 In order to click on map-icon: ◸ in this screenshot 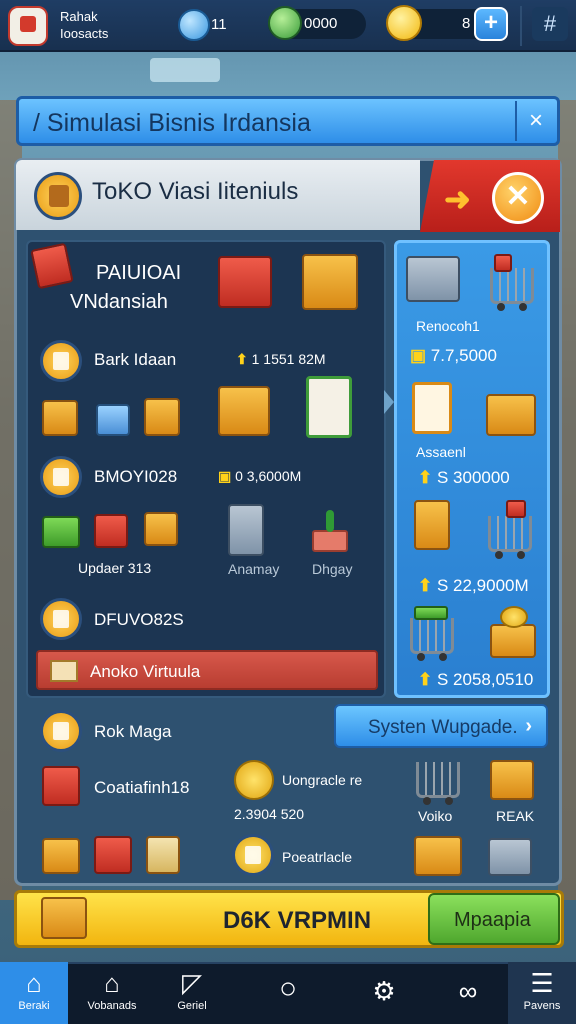, I will do `click(192, 983)`.